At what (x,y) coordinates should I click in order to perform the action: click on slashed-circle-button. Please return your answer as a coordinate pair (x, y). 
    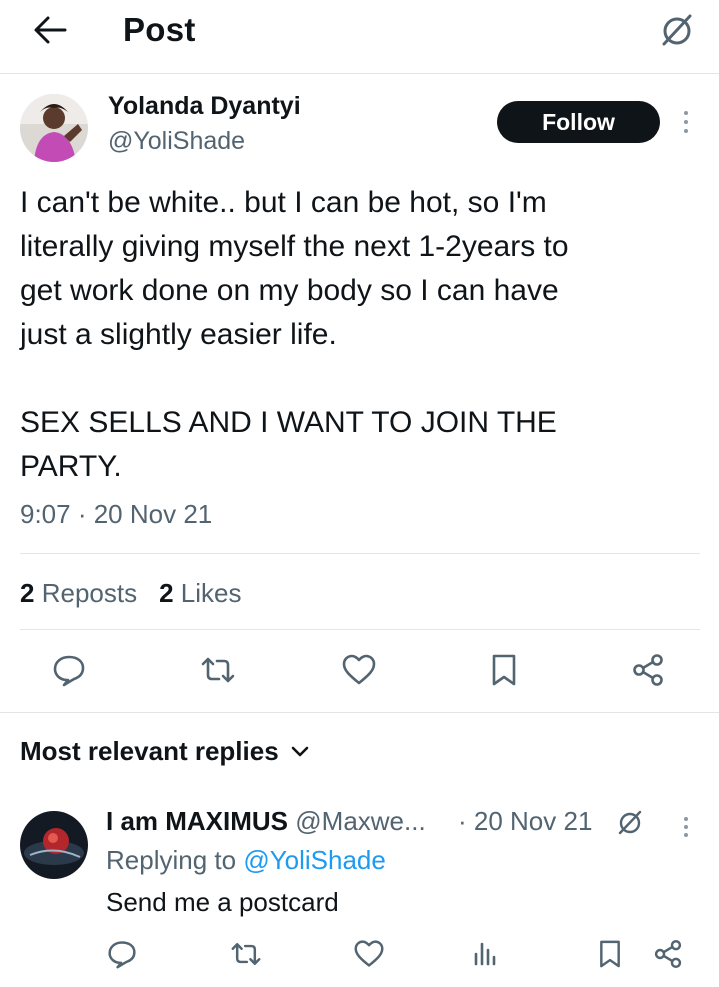
    Looking at the image, I should click on (677, 29).